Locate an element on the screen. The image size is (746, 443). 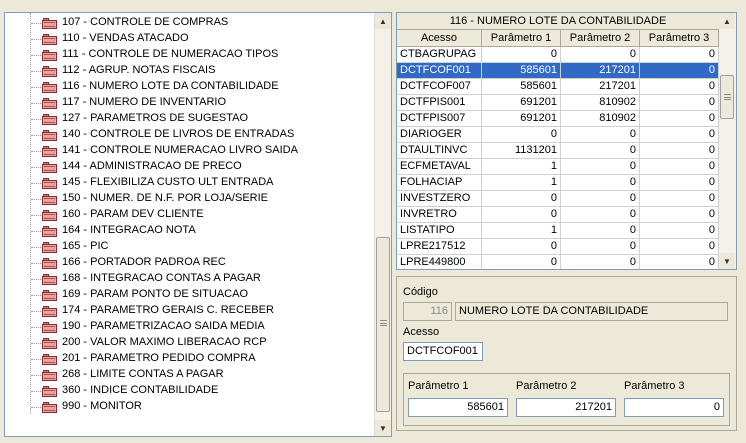
cell-acesso: LISTATIPO is located at coordinates (439, 231).